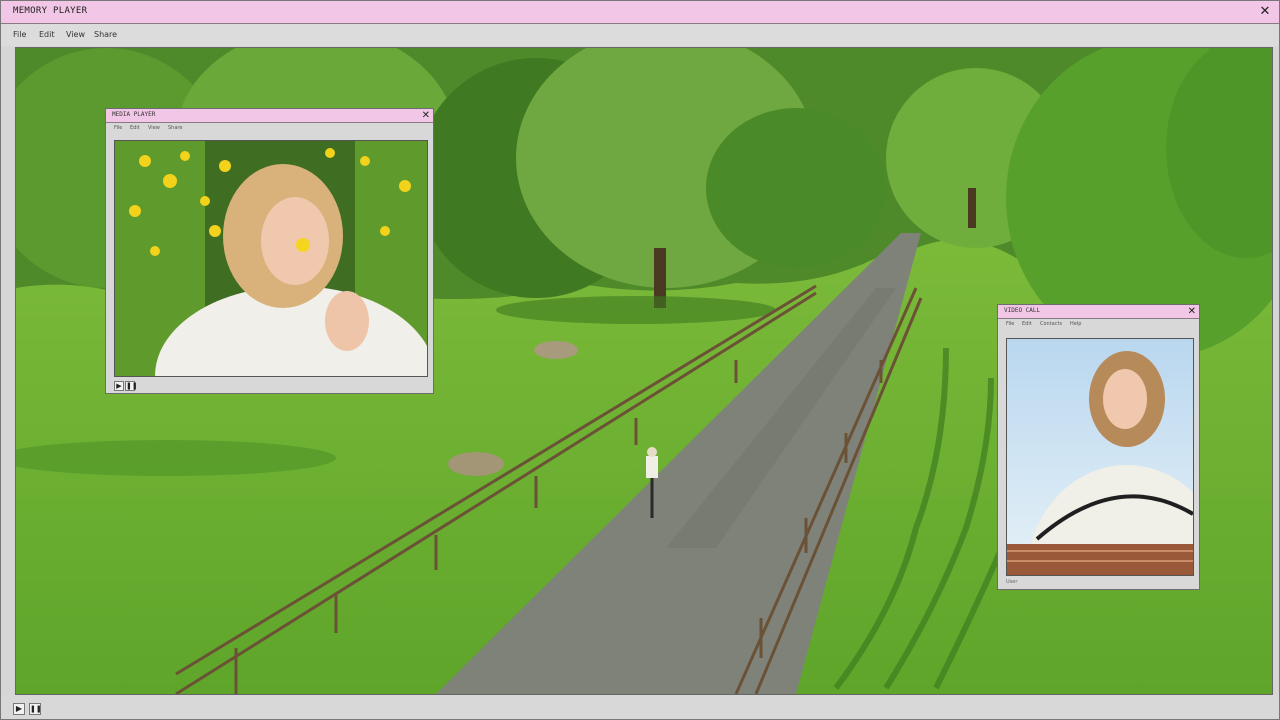 The width and height of the screenshot is (1280, 720). Describe the element at coordinates (131, 386) in the screenshot. I see `media-pause-button: ❚❚` at that location.